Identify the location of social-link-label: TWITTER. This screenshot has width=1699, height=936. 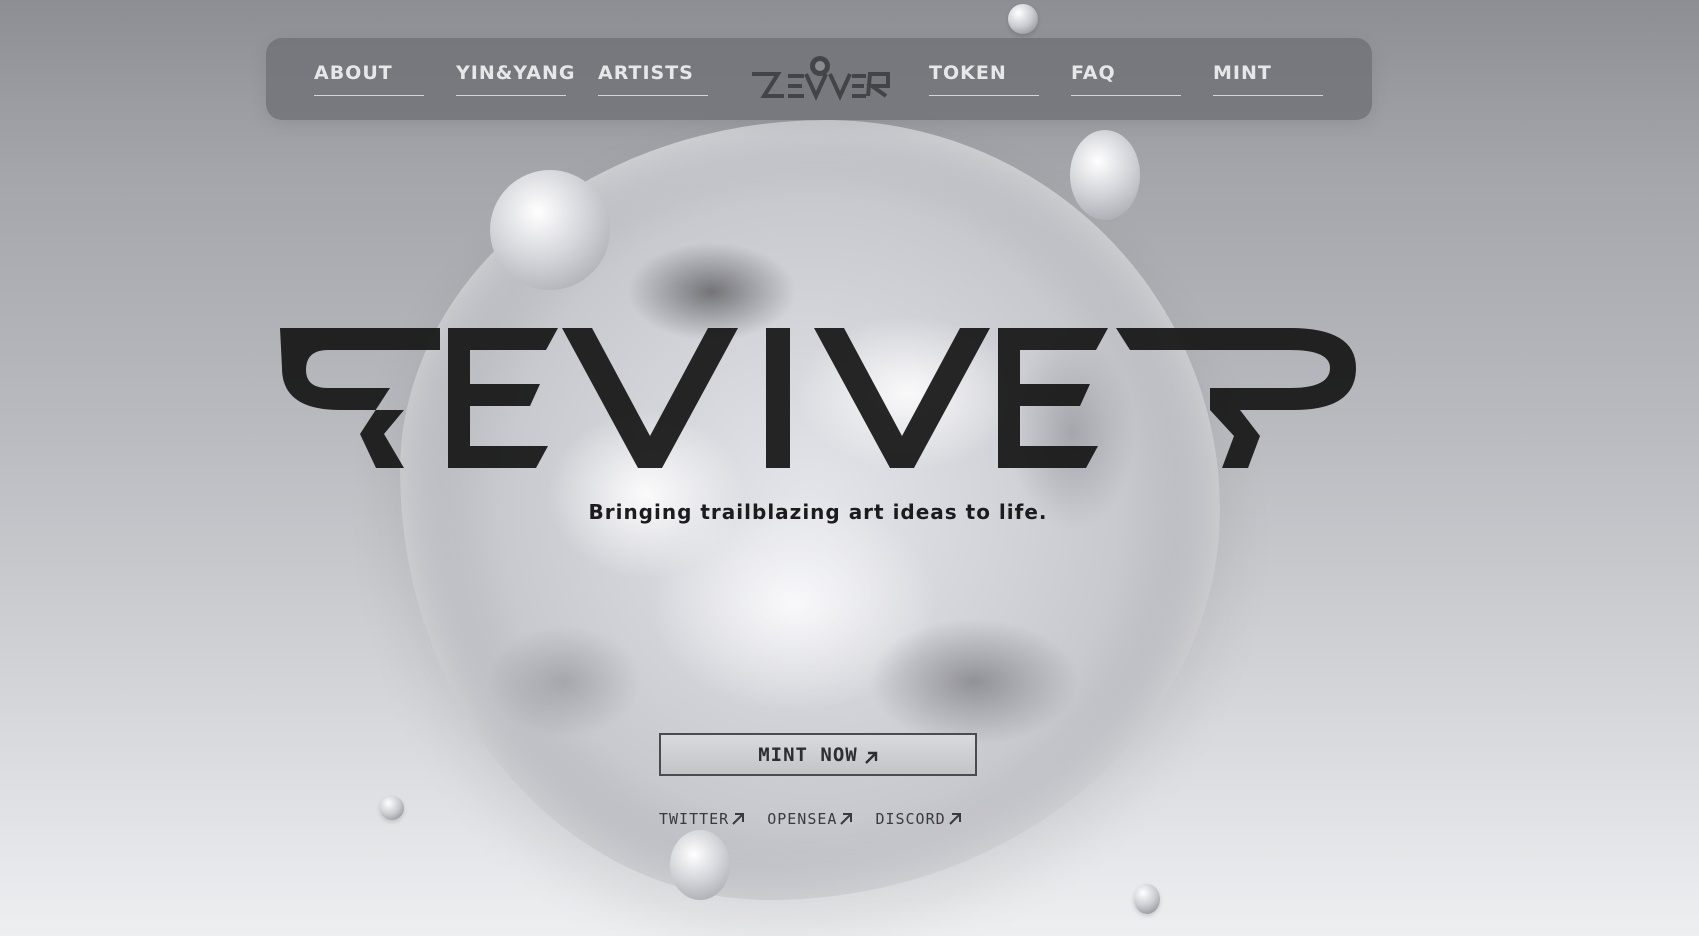
(694, 819).